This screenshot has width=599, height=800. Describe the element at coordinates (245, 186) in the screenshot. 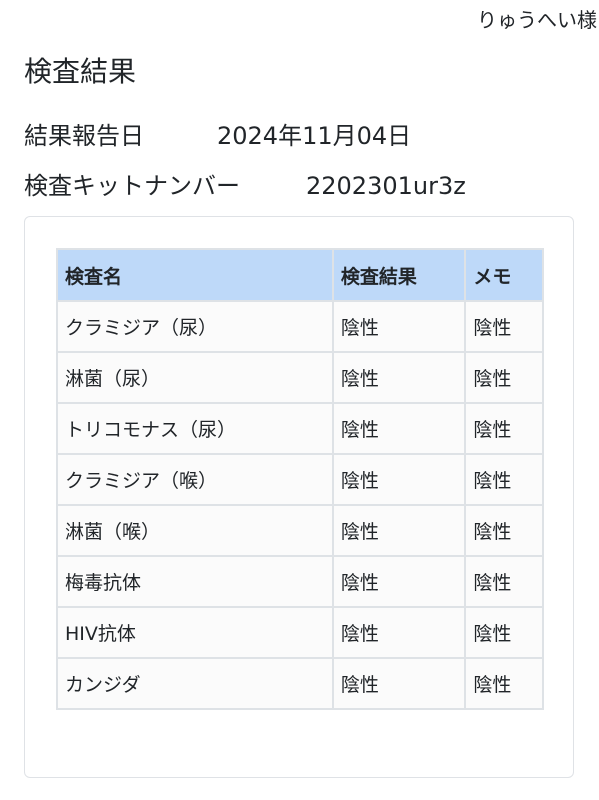

I see `kit-number-row: 検査キットナンバー 2202301ur3z` at that location.